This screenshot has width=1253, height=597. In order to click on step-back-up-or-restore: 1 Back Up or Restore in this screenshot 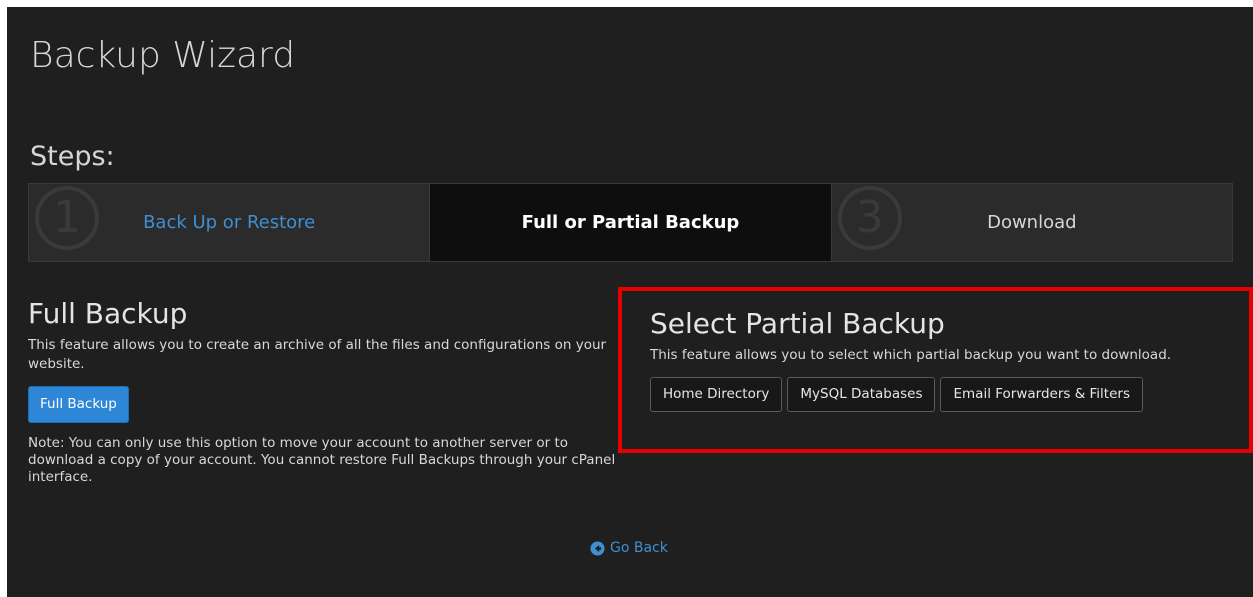, I will do `click(229, 222)`.